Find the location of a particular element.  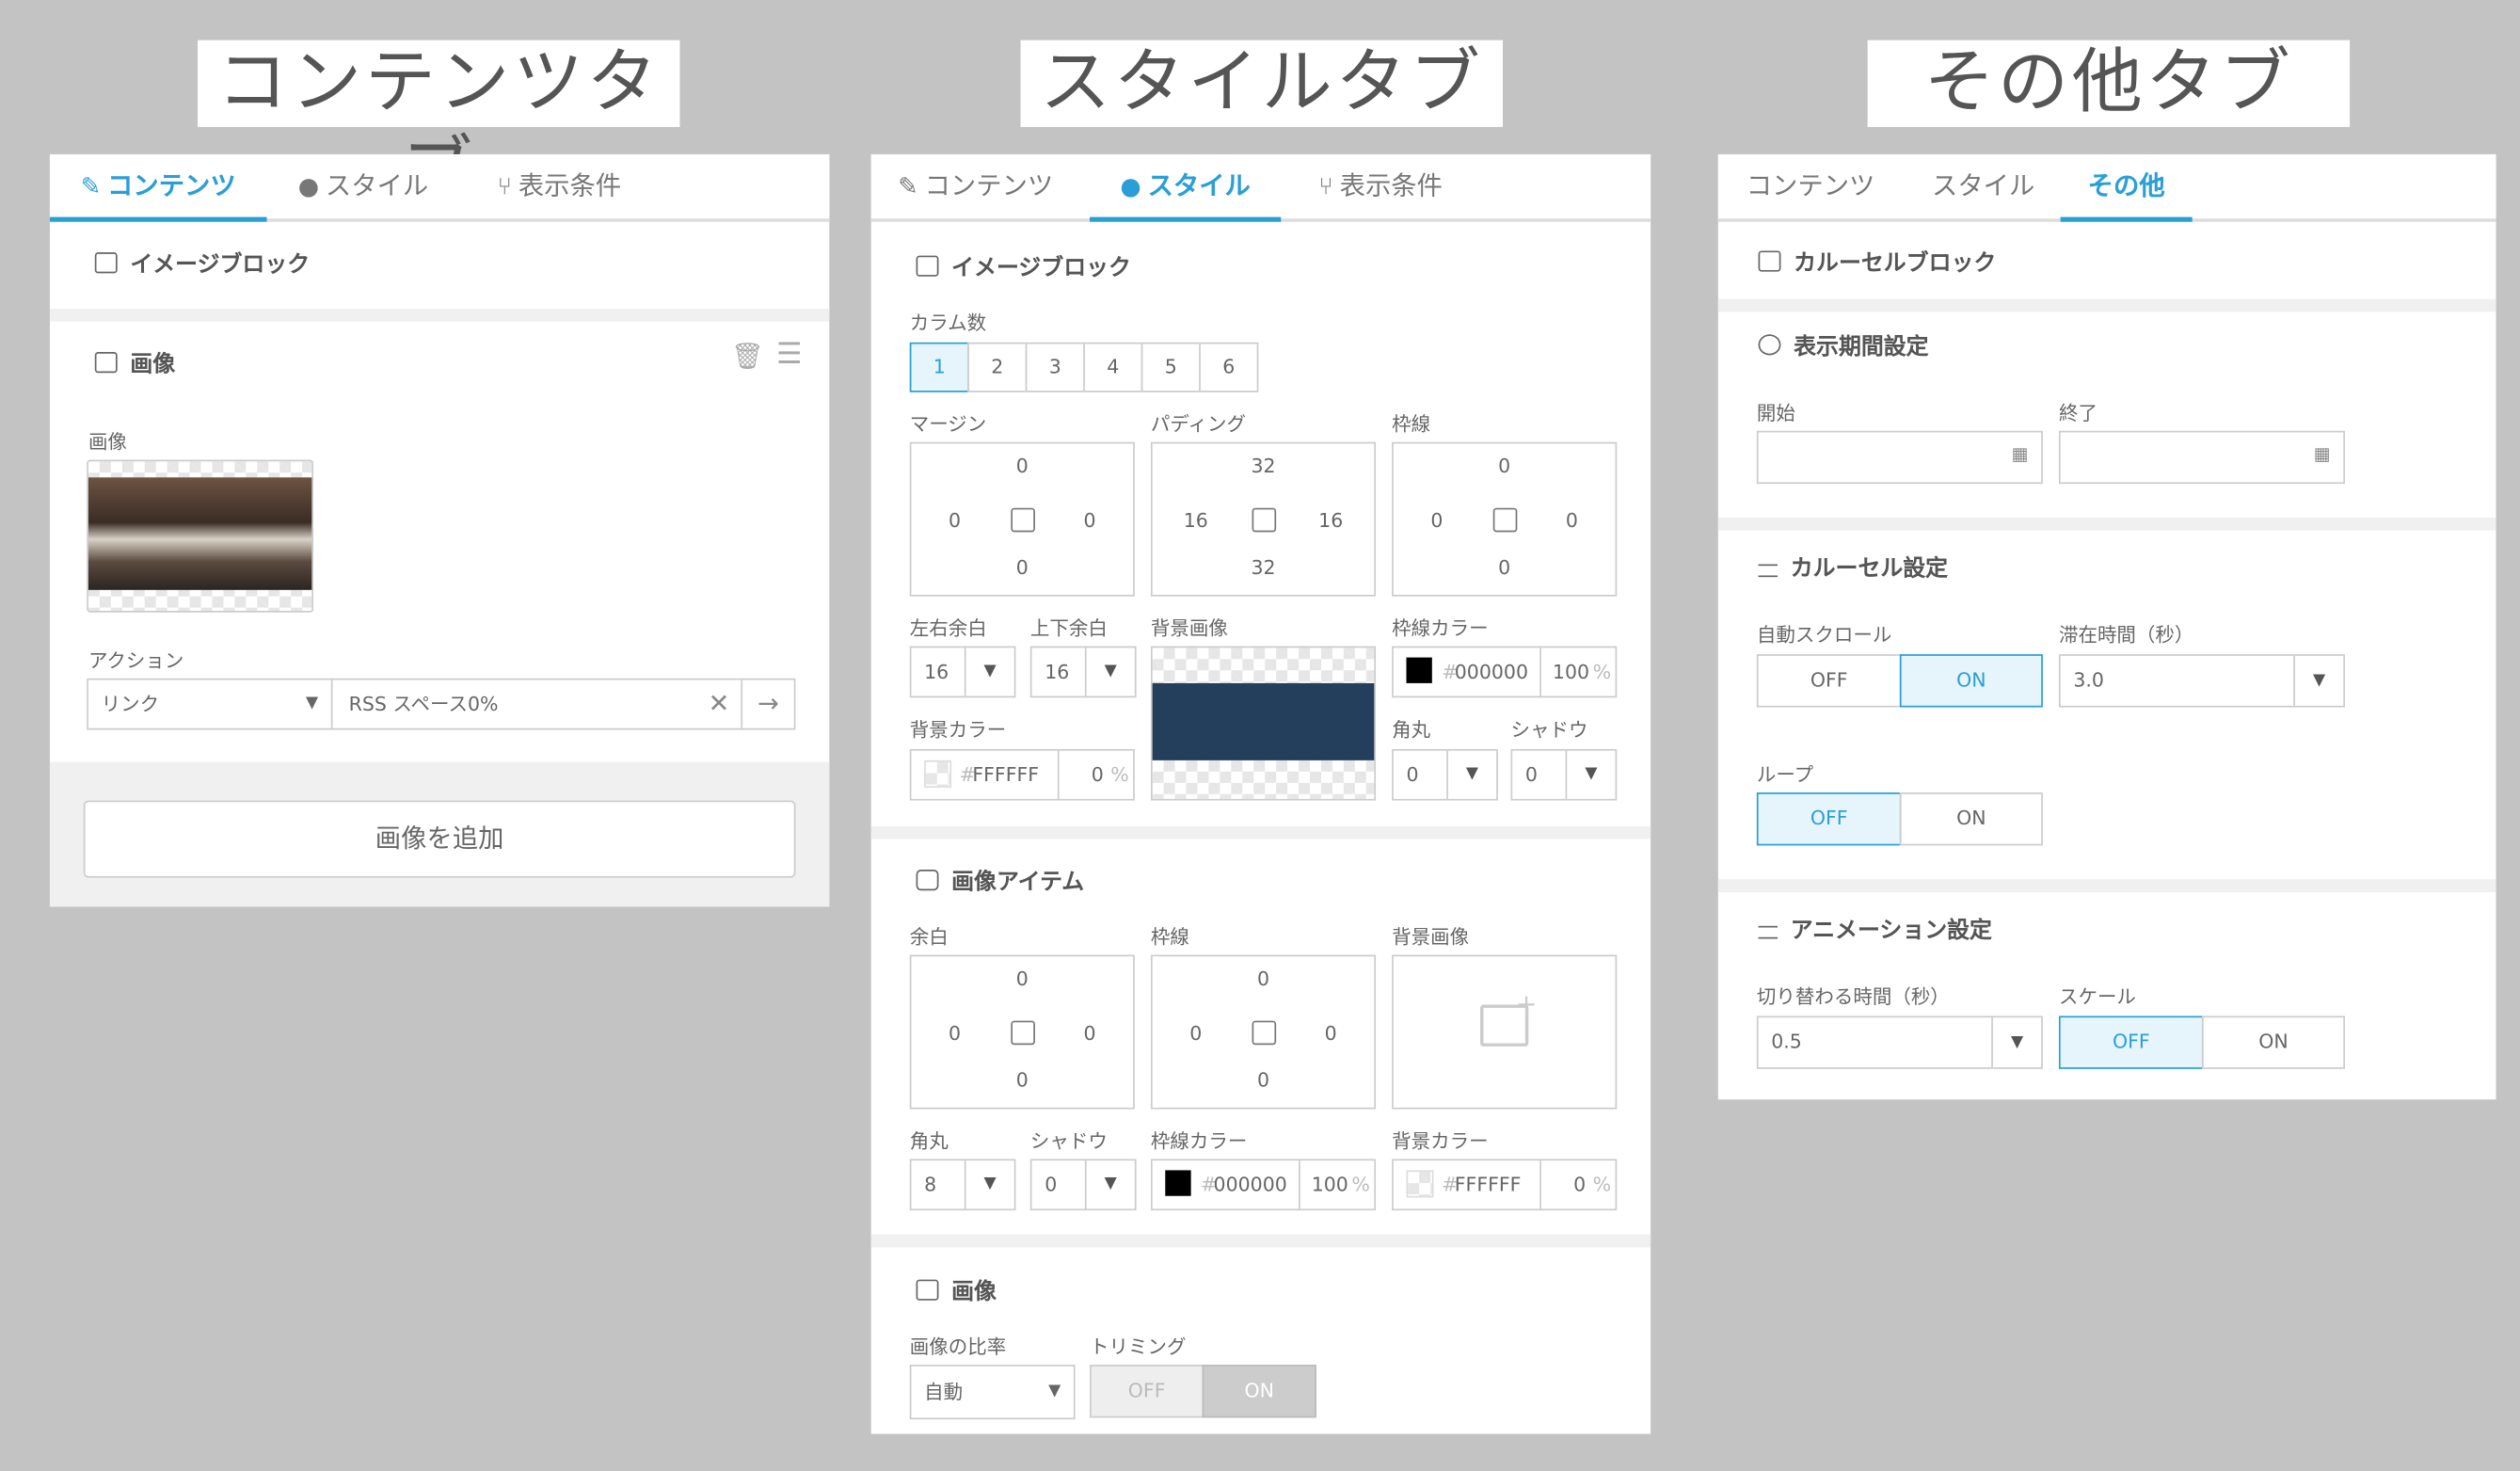

drag-handle-icon: ☰ is located at coordinates (789, 355).